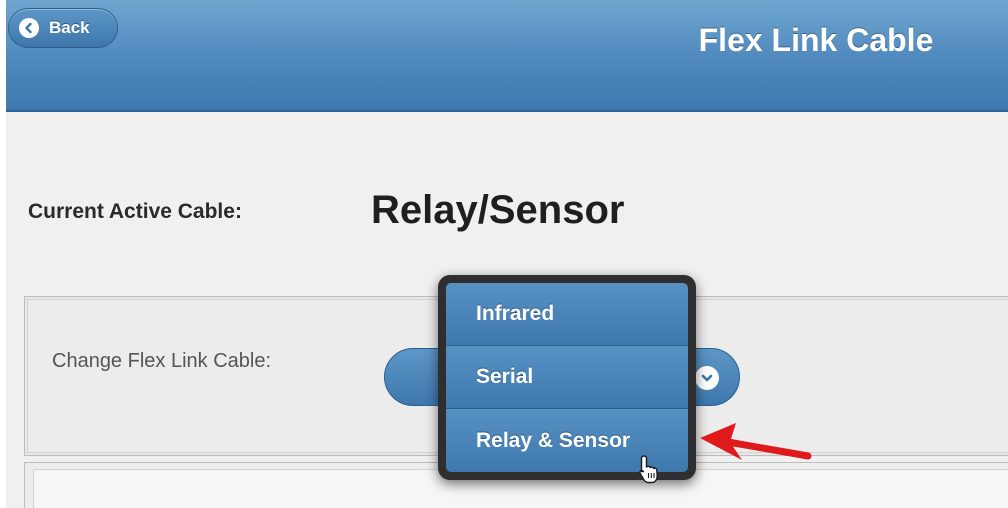 The image size is (1008, 508). What do you see at coordinates (69, 27) in the screenshot?
I see `back-button-label: Back` at bounding box center [69, 27].